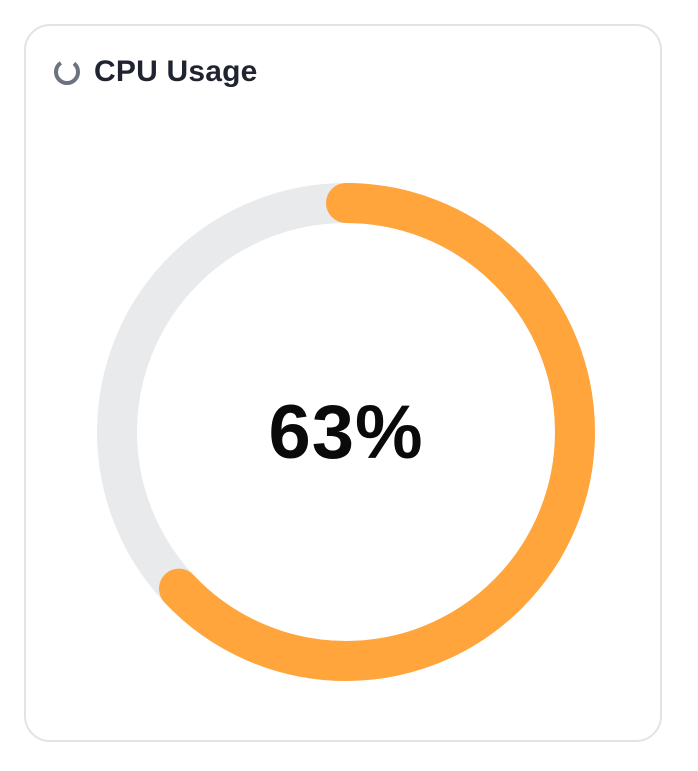 This screenshot has height=771, width=698. I want to click on gauge-value: 63%, so click(346, 432).